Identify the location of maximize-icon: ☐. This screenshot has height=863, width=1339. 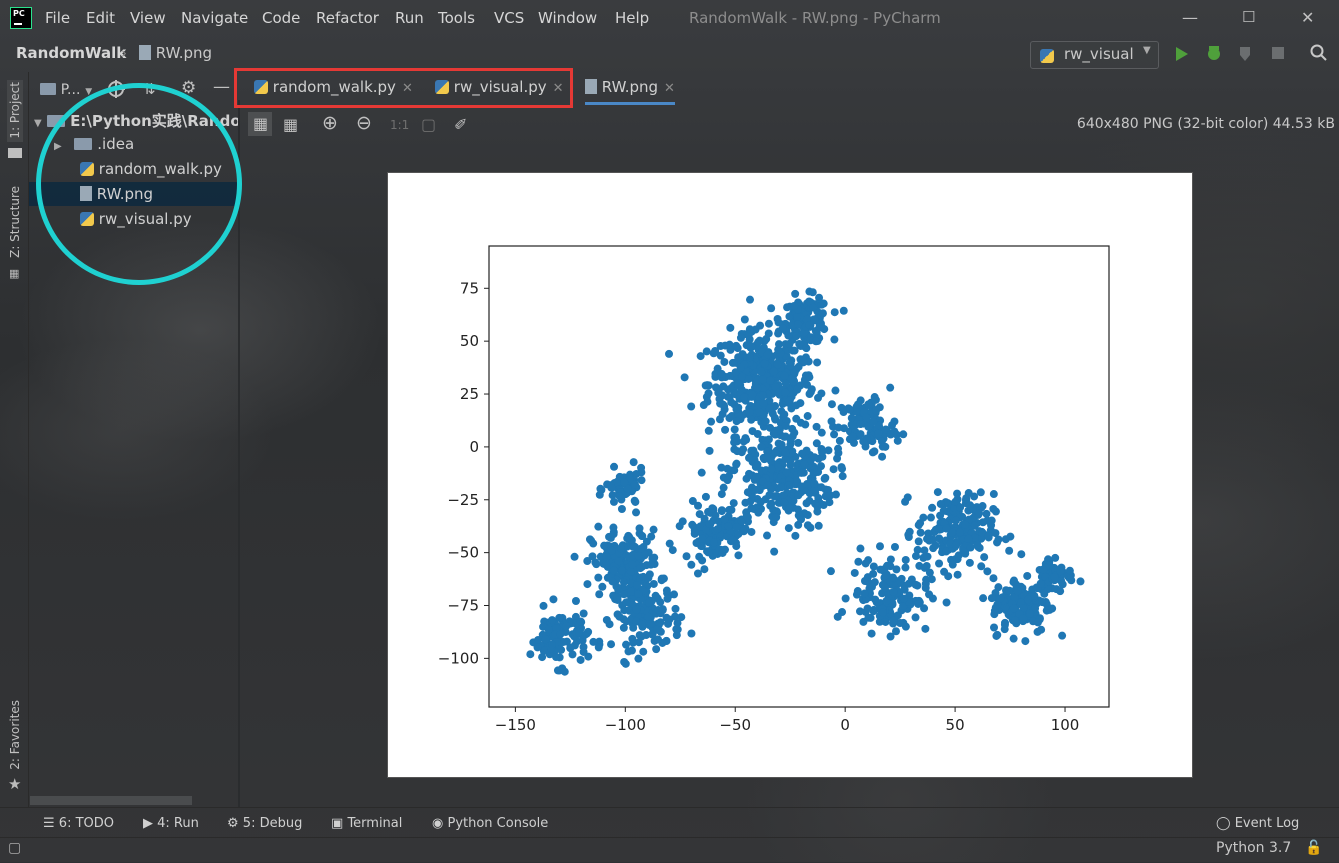
(1248, 17).